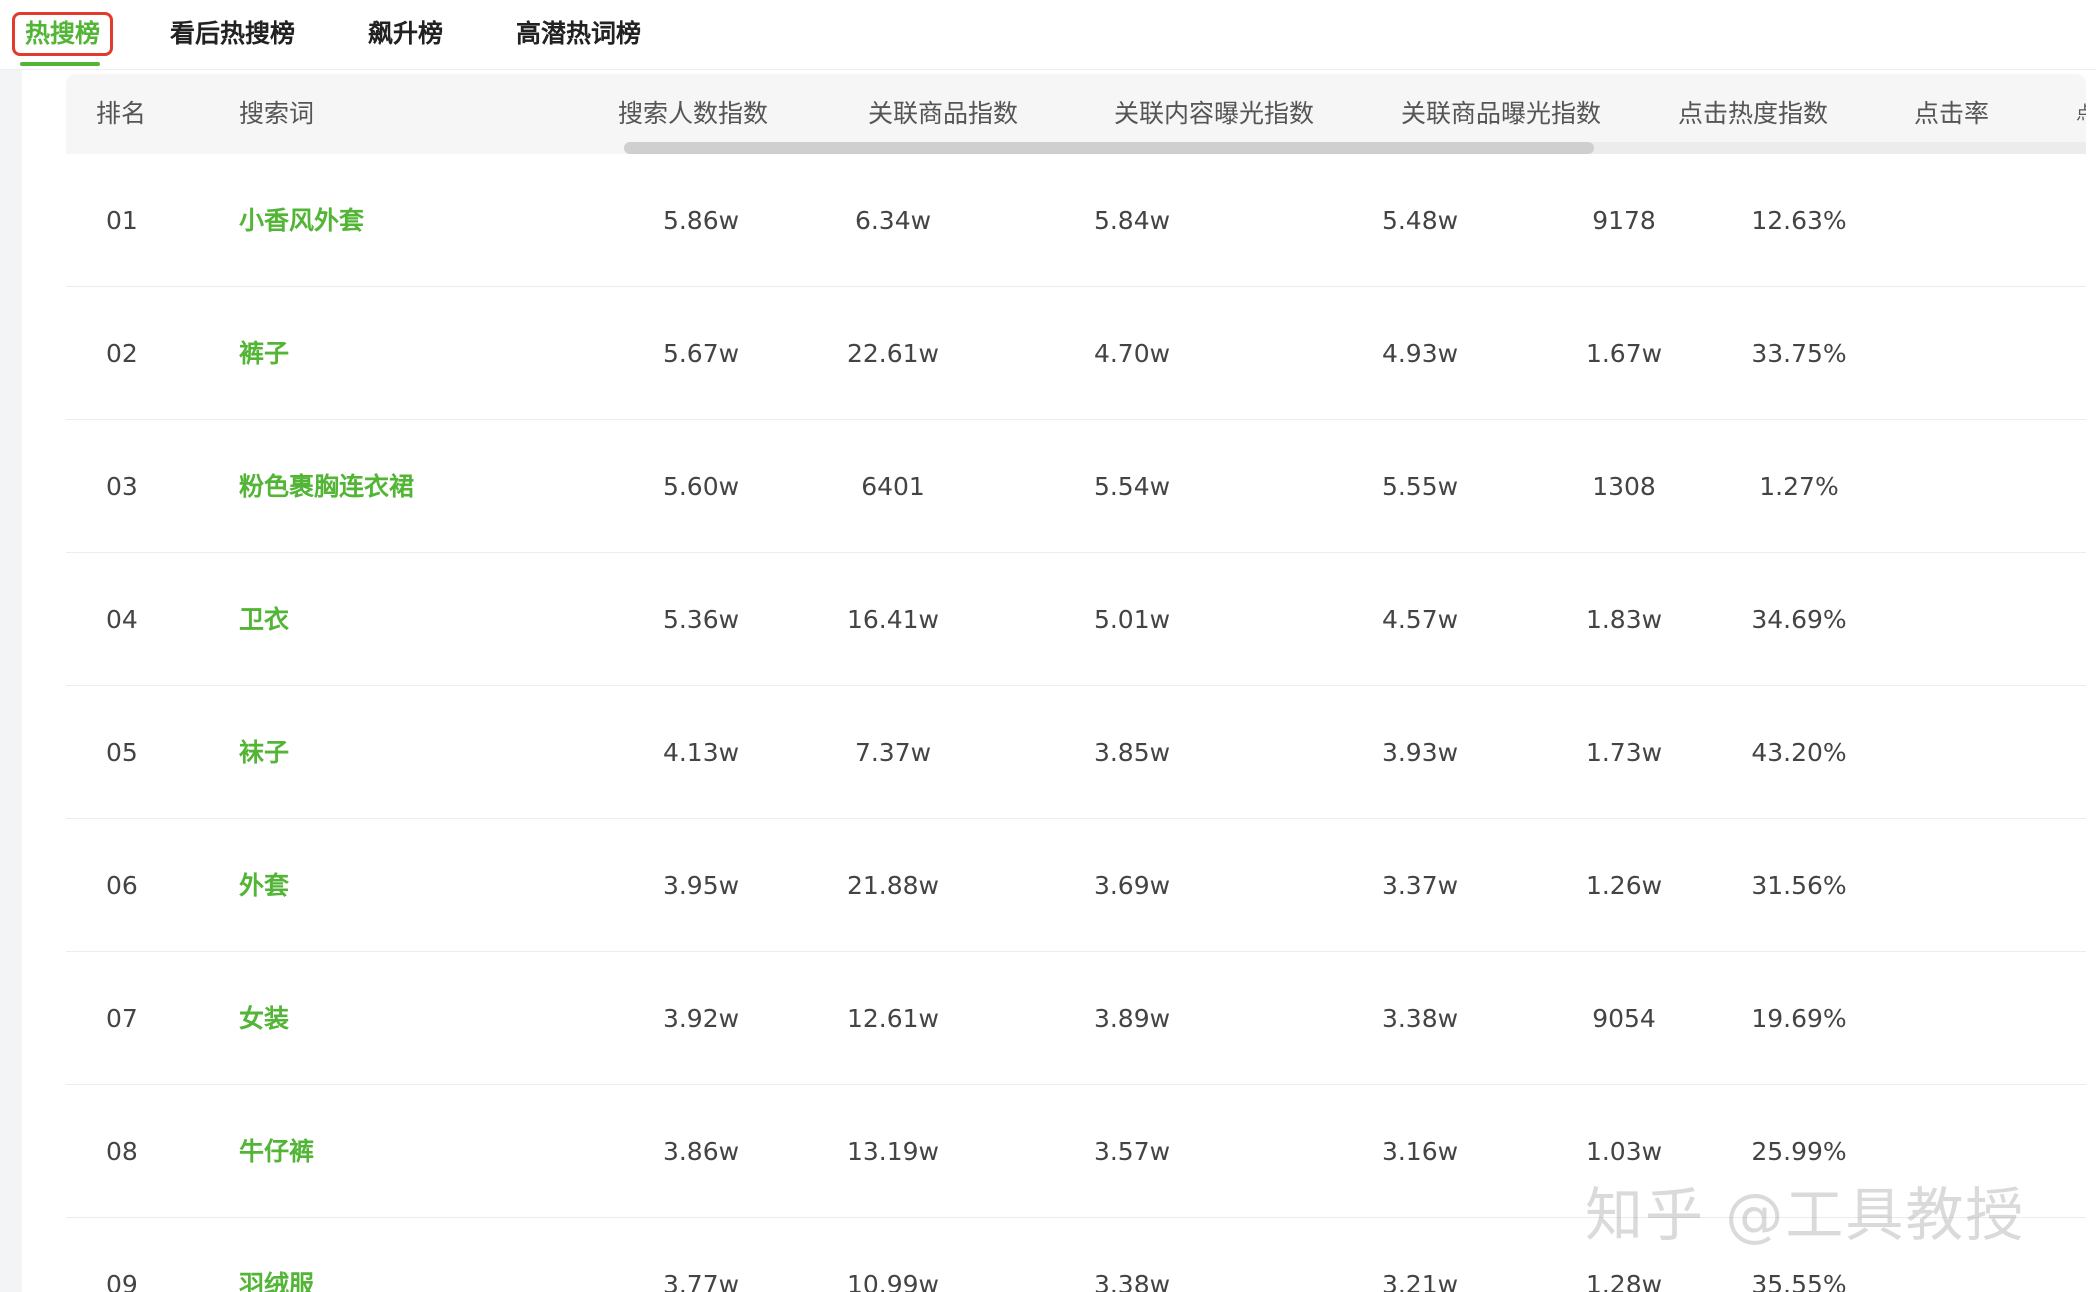  I want to click on rank-cell: 09, so click(122, 1281).